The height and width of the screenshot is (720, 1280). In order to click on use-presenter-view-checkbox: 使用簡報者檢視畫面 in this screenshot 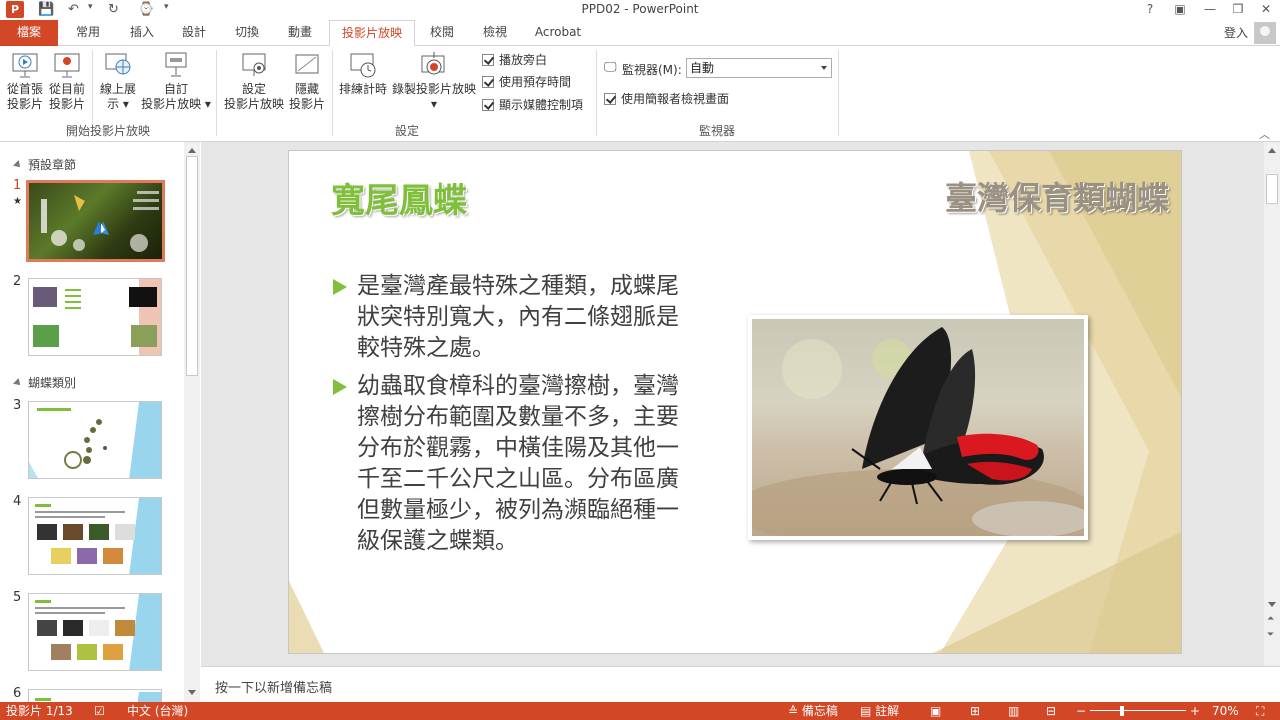, I will do `click(666, 99)`.